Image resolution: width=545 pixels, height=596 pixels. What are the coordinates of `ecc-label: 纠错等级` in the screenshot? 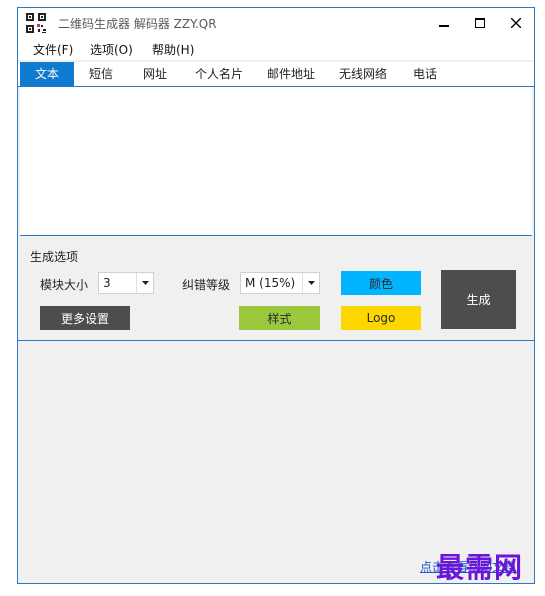 It's located at (206, 285).